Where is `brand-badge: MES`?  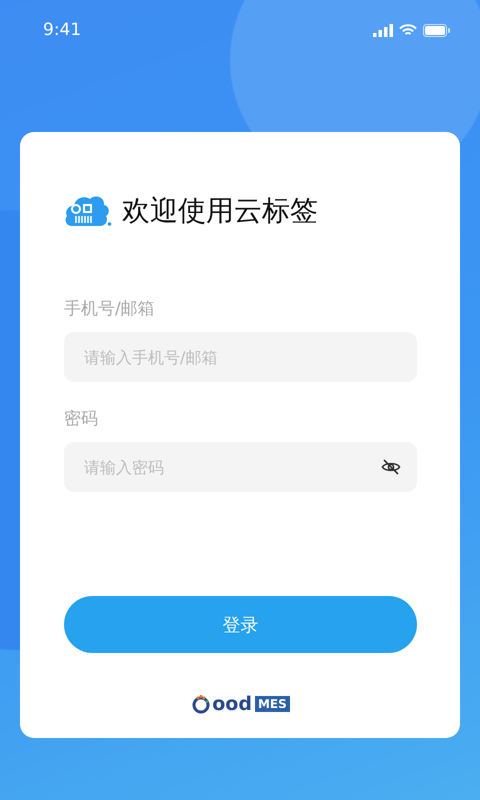
brand-badge: MES is located at coordinates (272, 704).